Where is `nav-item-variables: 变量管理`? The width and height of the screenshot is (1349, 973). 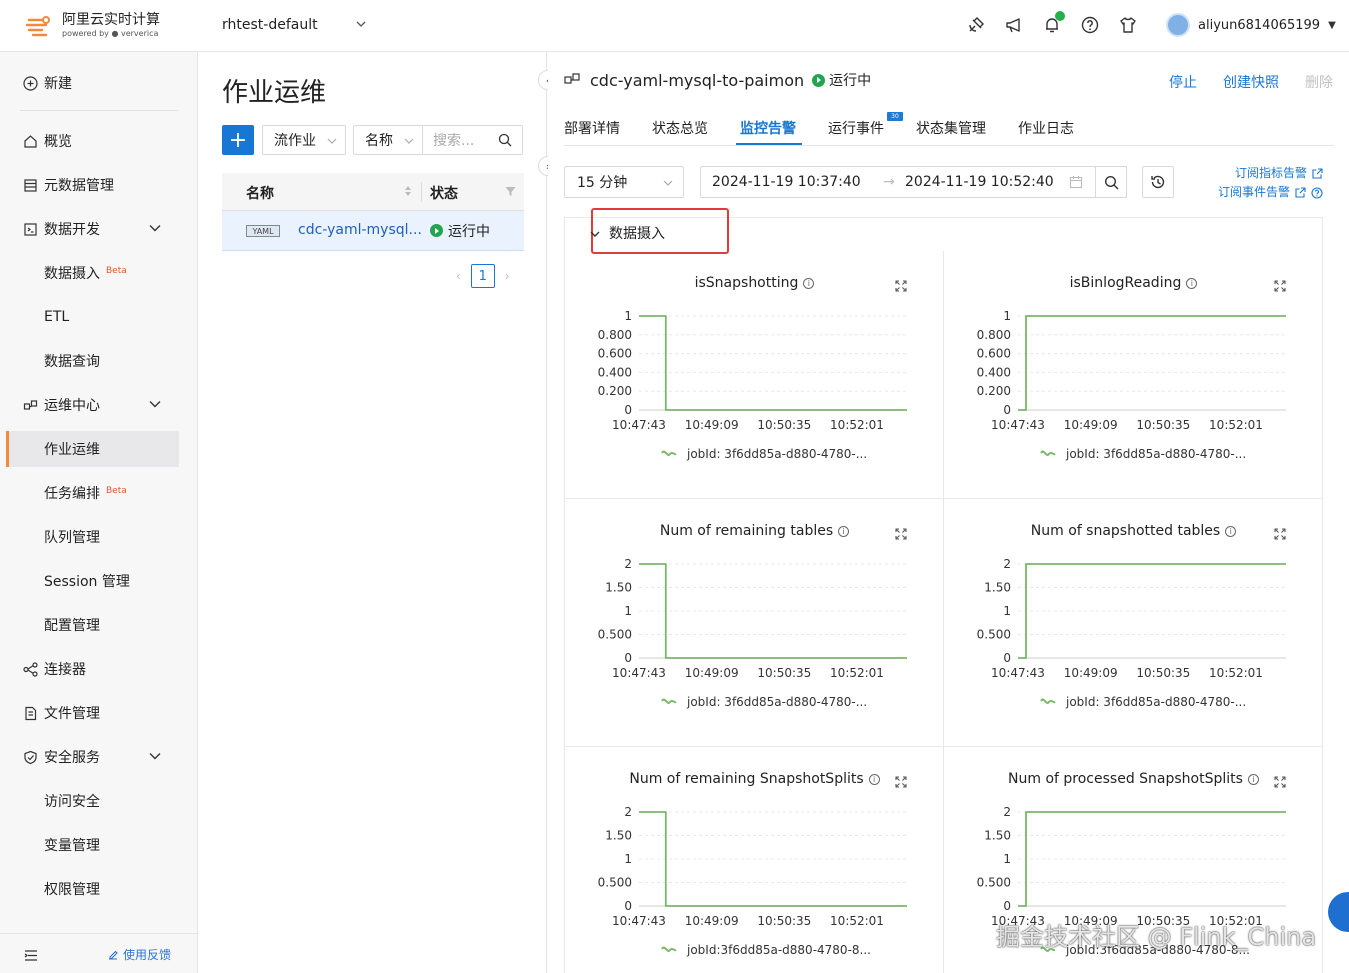 nav-item-variables: 变量管理 is located at coordinates (99, 845).